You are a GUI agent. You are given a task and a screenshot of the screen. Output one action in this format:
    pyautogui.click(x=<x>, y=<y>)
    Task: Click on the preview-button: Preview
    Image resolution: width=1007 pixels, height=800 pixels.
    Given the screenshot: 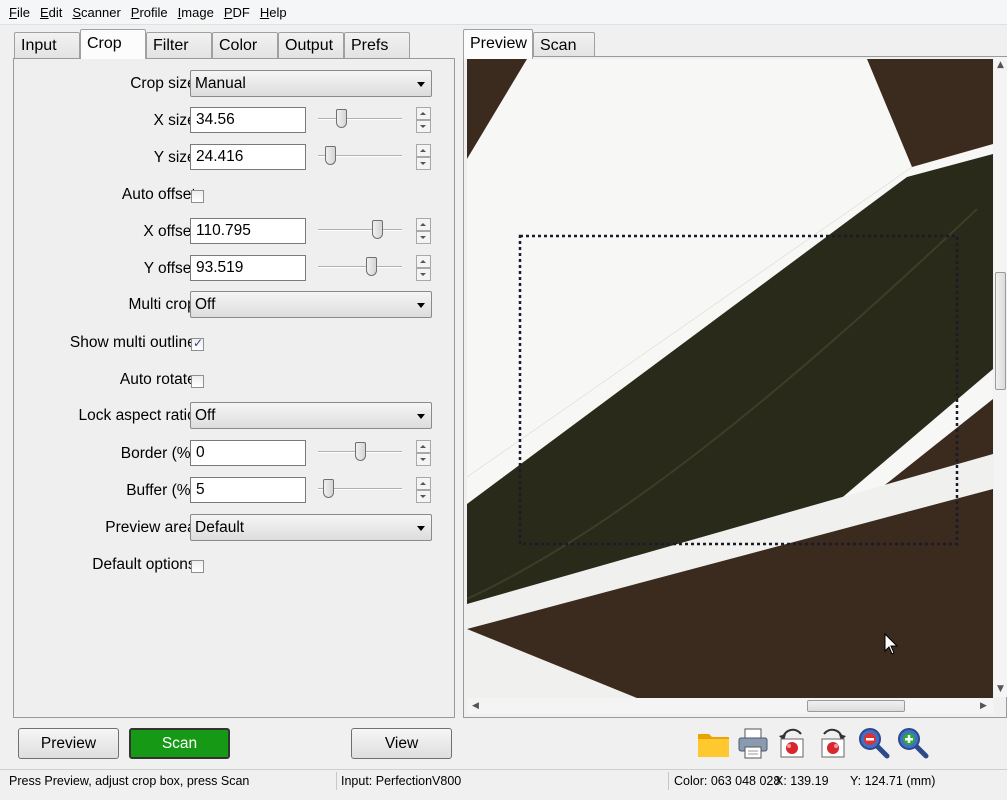 What is the action you would take?
    pyautogui.click(x=68, y=743)
    